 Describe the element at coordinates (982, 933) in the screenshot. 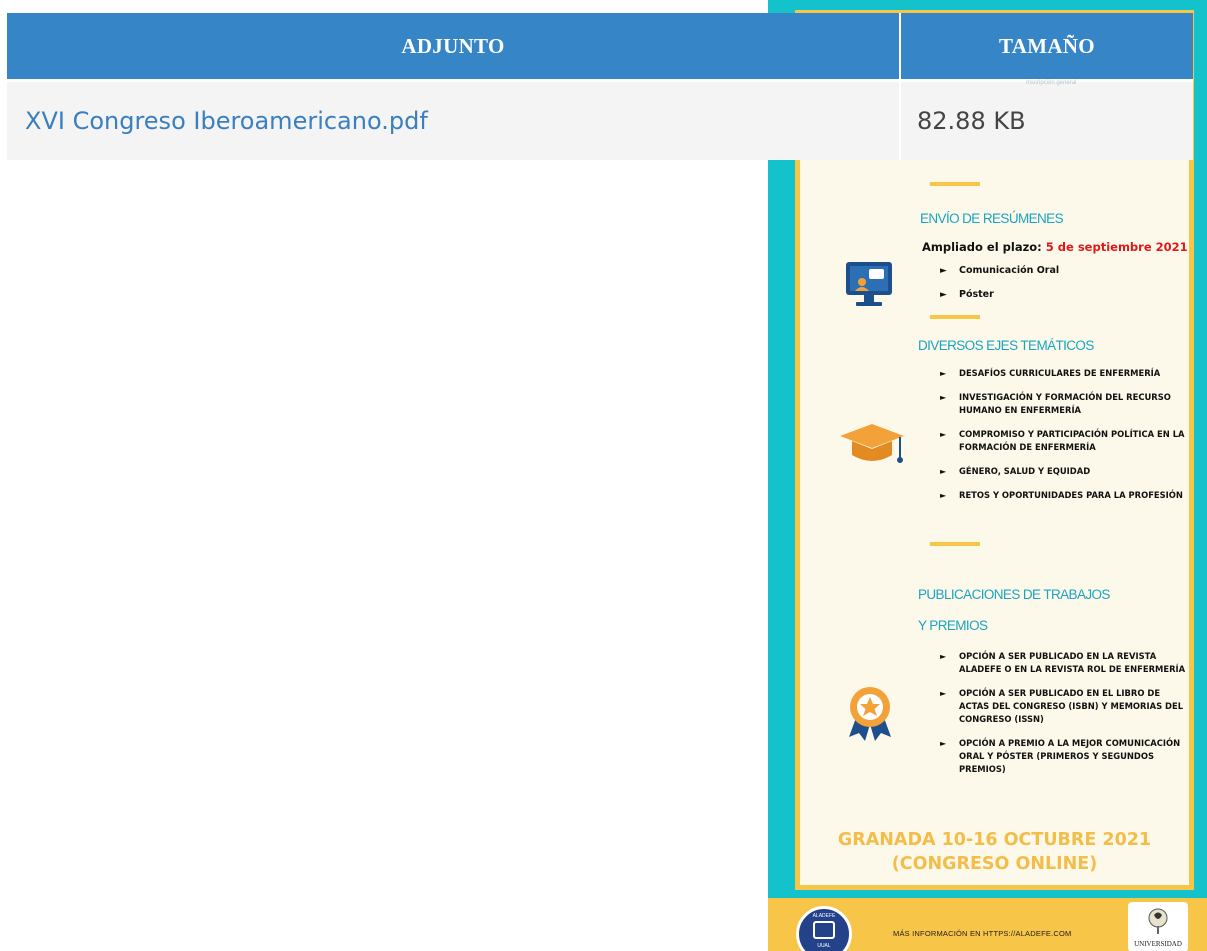

I see `more-info-text: MÁS INFORMACIÓN EN HTTPS://ALADEFE.COM` at that location.